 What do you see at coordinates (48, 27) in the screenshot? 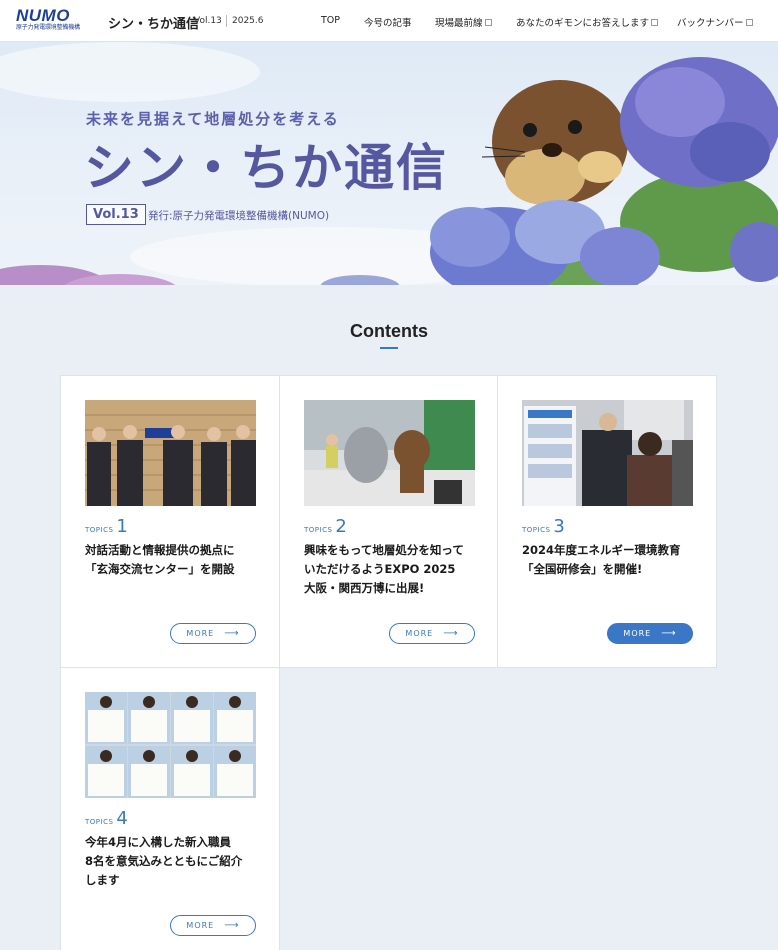
I see `logo-subtext: 原子力発電環境整備機構` at bounding box center [48, 27].